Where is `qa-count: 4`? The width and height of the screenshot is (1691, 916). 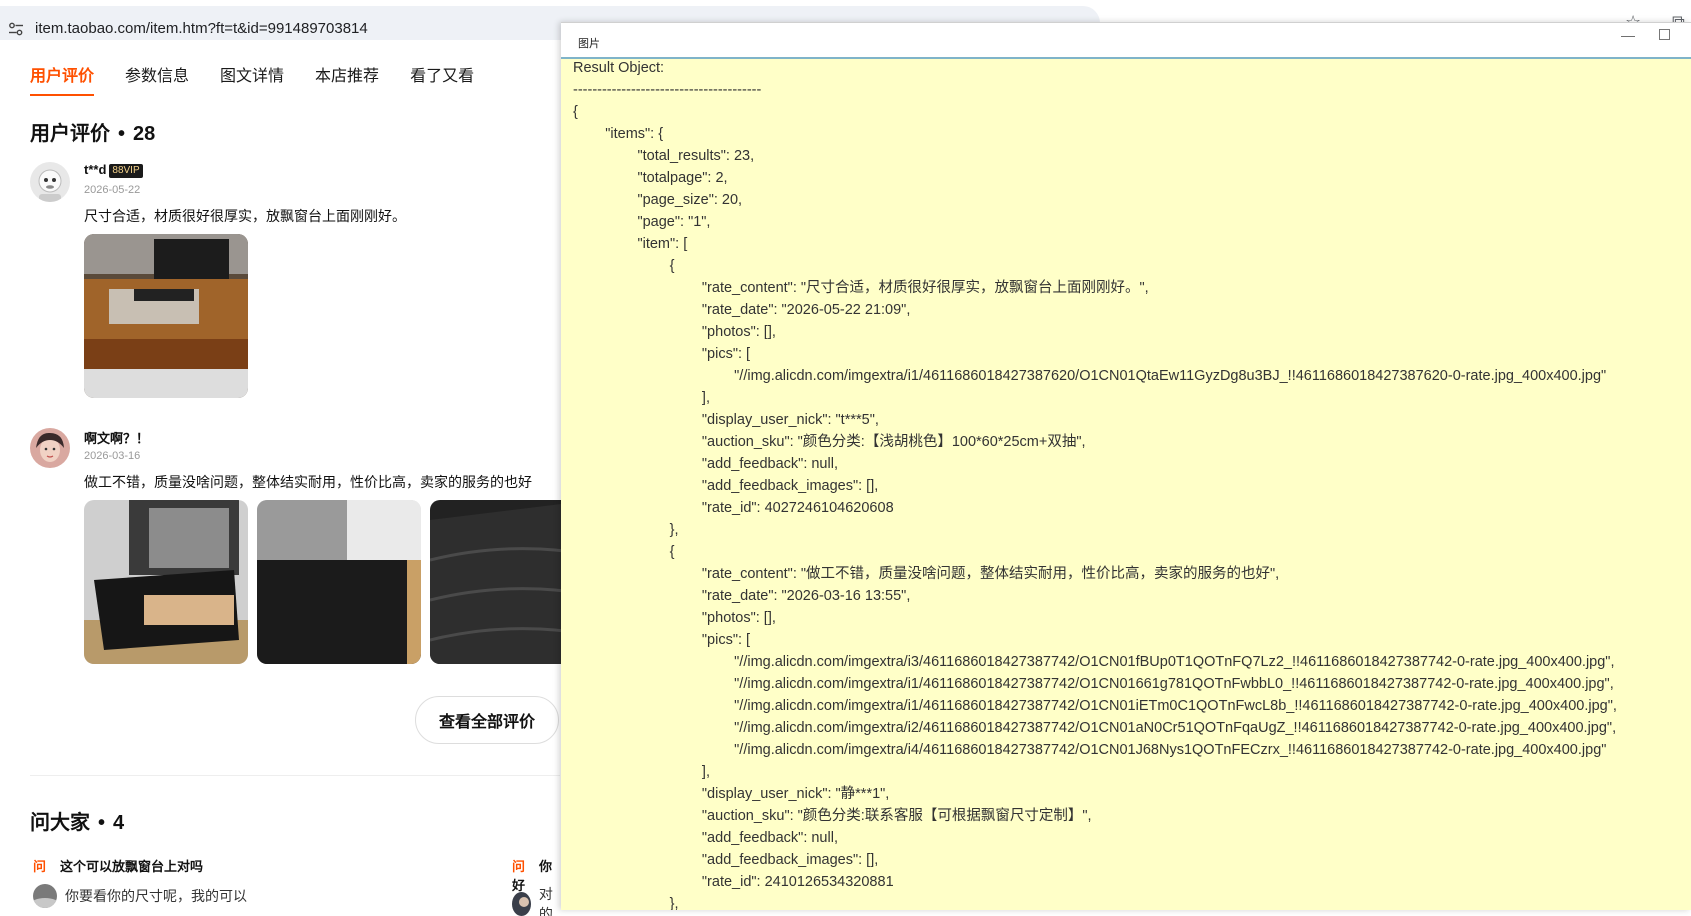
qa-count: 4 is located at coordinates (119, 823).